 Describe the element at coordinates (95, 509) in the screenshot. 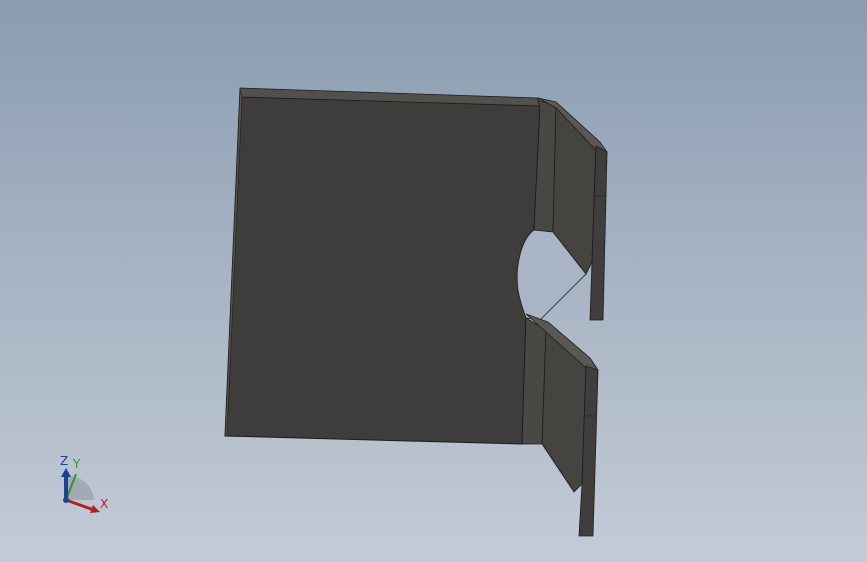

I see `x-axis-arrowhead` at that location.